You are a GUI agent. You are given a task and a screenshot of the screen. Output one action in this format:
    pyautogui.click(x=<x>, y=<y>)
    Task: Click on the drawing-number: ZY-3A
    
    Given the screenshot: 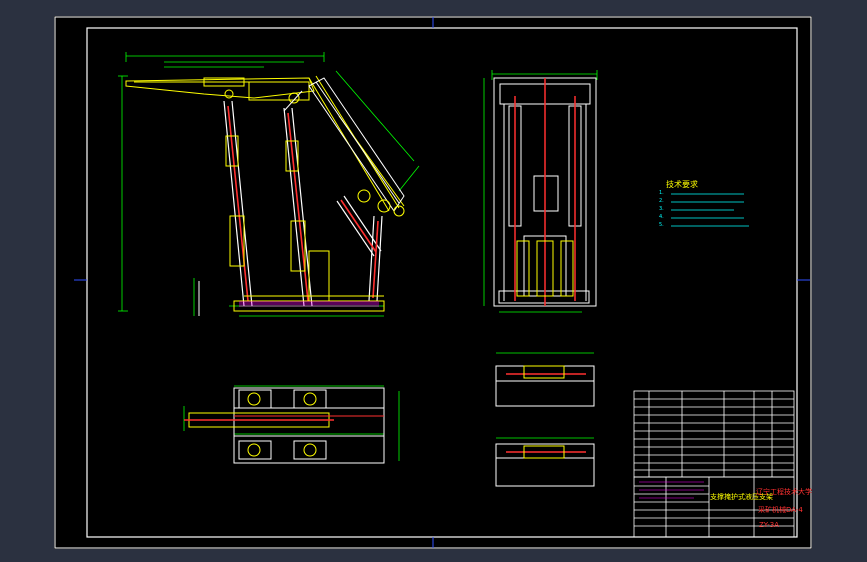 What is the action you would take?
    pyautogui.click(x=769, y=525)
    